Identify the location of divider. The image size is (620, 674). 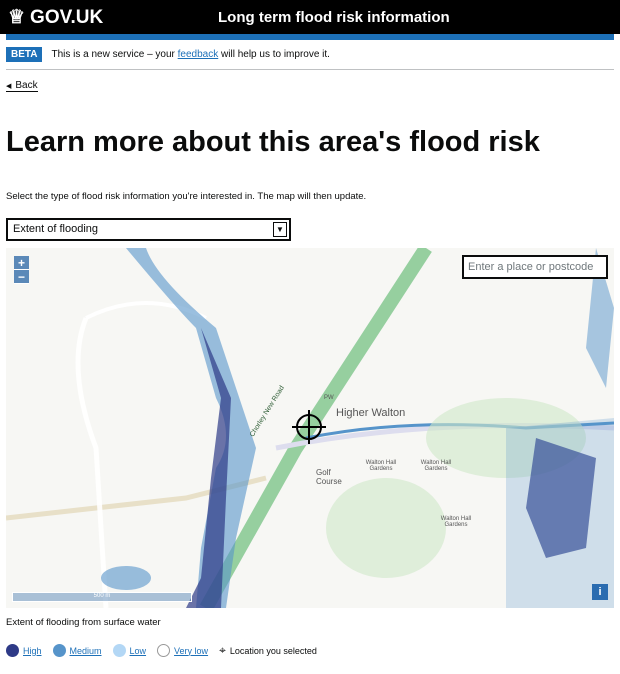
(310, 69).